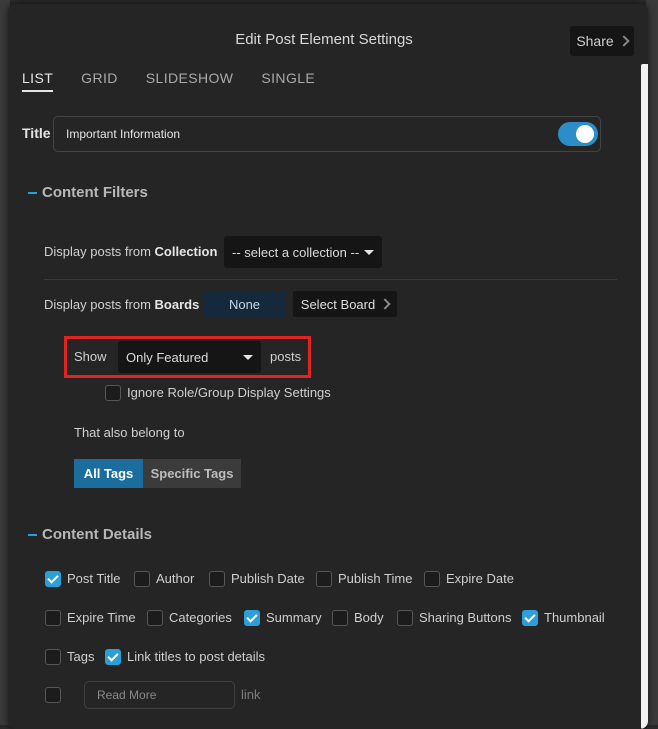 Image resolution: width=658 pixels, height=729 pixels. What do you see at coordinates (574, 617) in the screenshot?
I see `thumbnail-label: Thumbnail` at bounding box center [574, 617].